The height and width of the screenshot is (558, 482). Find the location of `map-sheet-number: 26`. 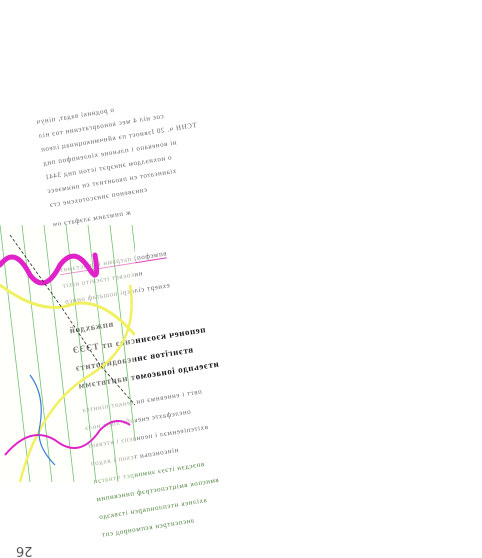

map-sheet-number: 26 is located at coordinates (24, 550).